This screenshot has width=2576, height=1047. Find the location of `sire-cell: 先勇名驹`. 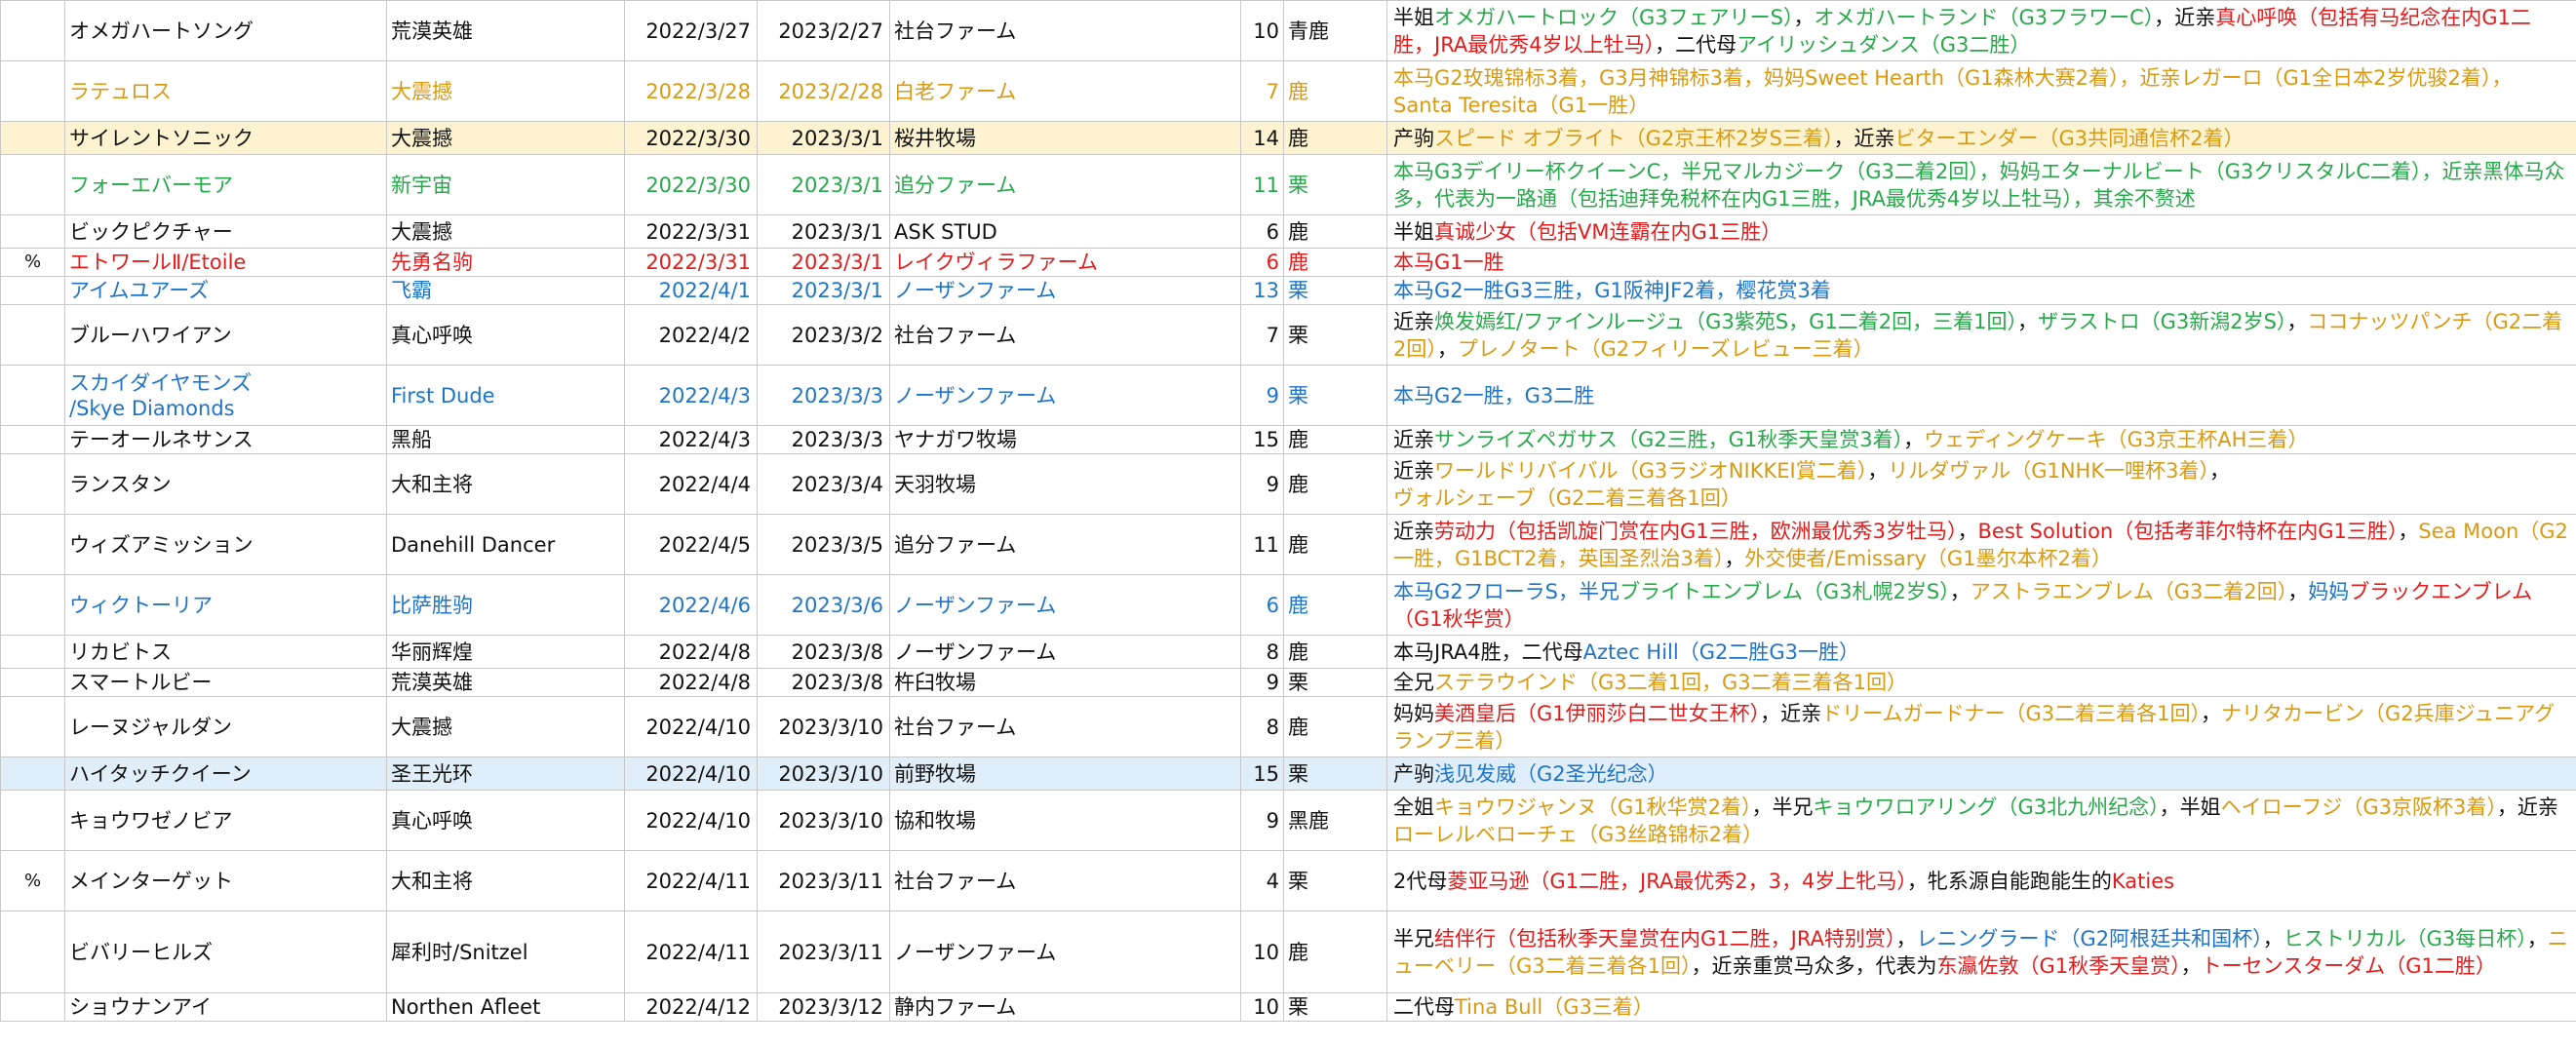

sire-cell: 先勇名驹 is located at coordinates (505, 262).